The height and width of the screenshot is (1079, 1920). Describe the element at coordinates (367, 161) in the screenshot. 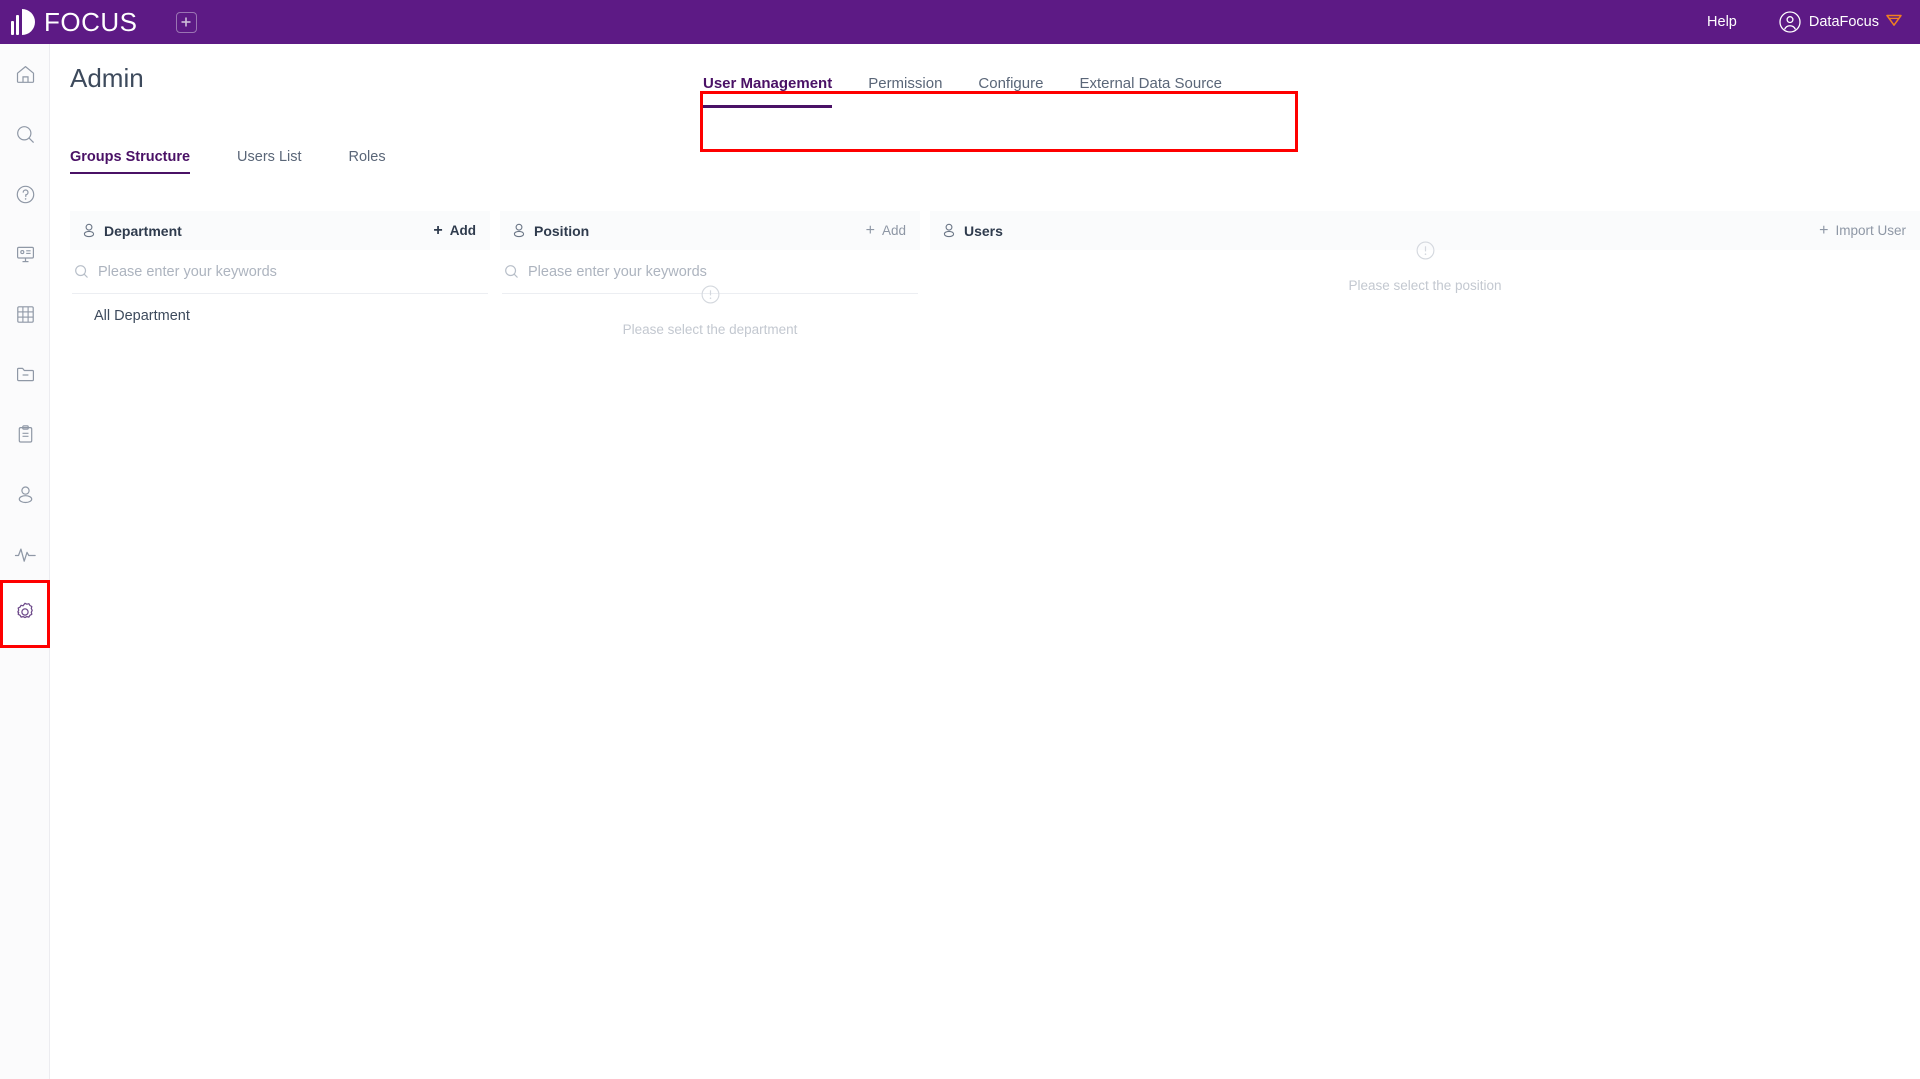

I see `tab-roles: Roles` at that location.